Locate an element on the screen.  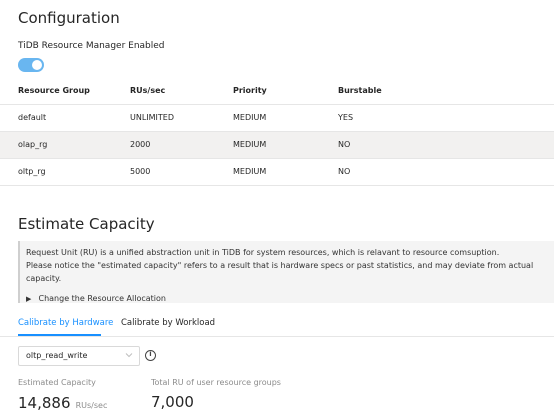
column-header-resource-group: Resource Group is located at coordinates (54, 90).